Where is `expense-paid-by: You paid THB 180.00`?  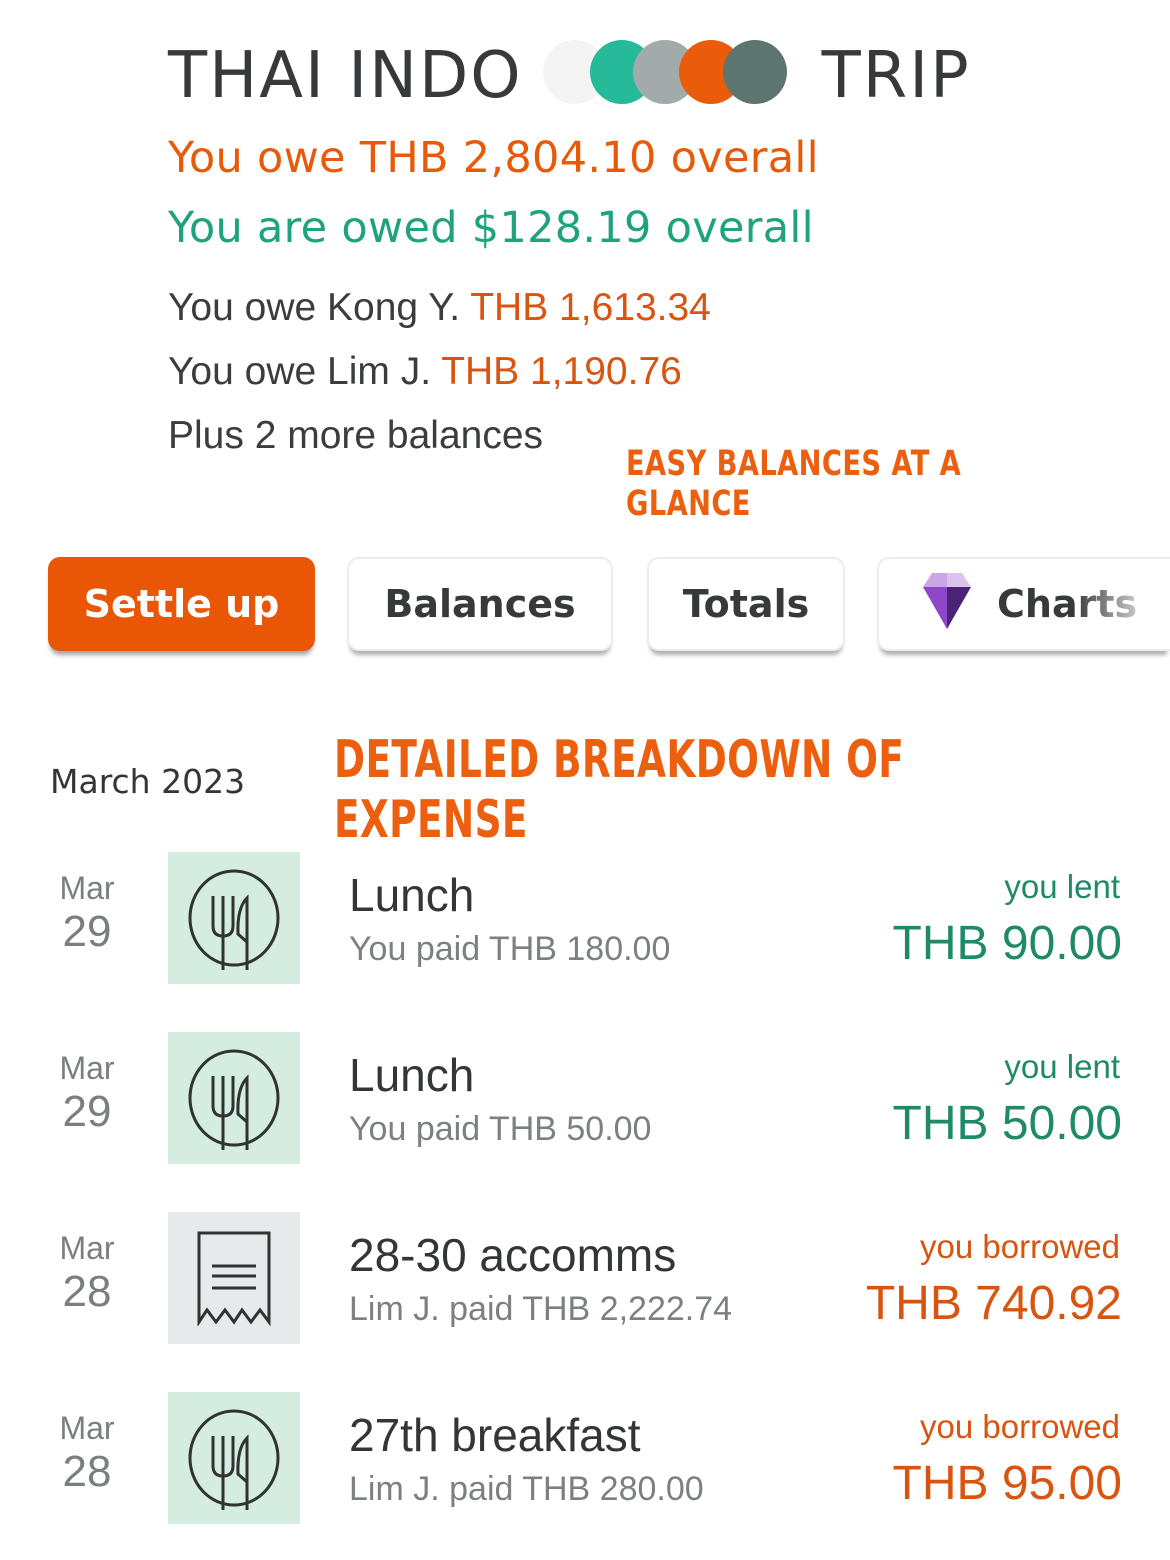 expense-paid-by: You paid THB 180.00 is located at coordinates (510, 949).